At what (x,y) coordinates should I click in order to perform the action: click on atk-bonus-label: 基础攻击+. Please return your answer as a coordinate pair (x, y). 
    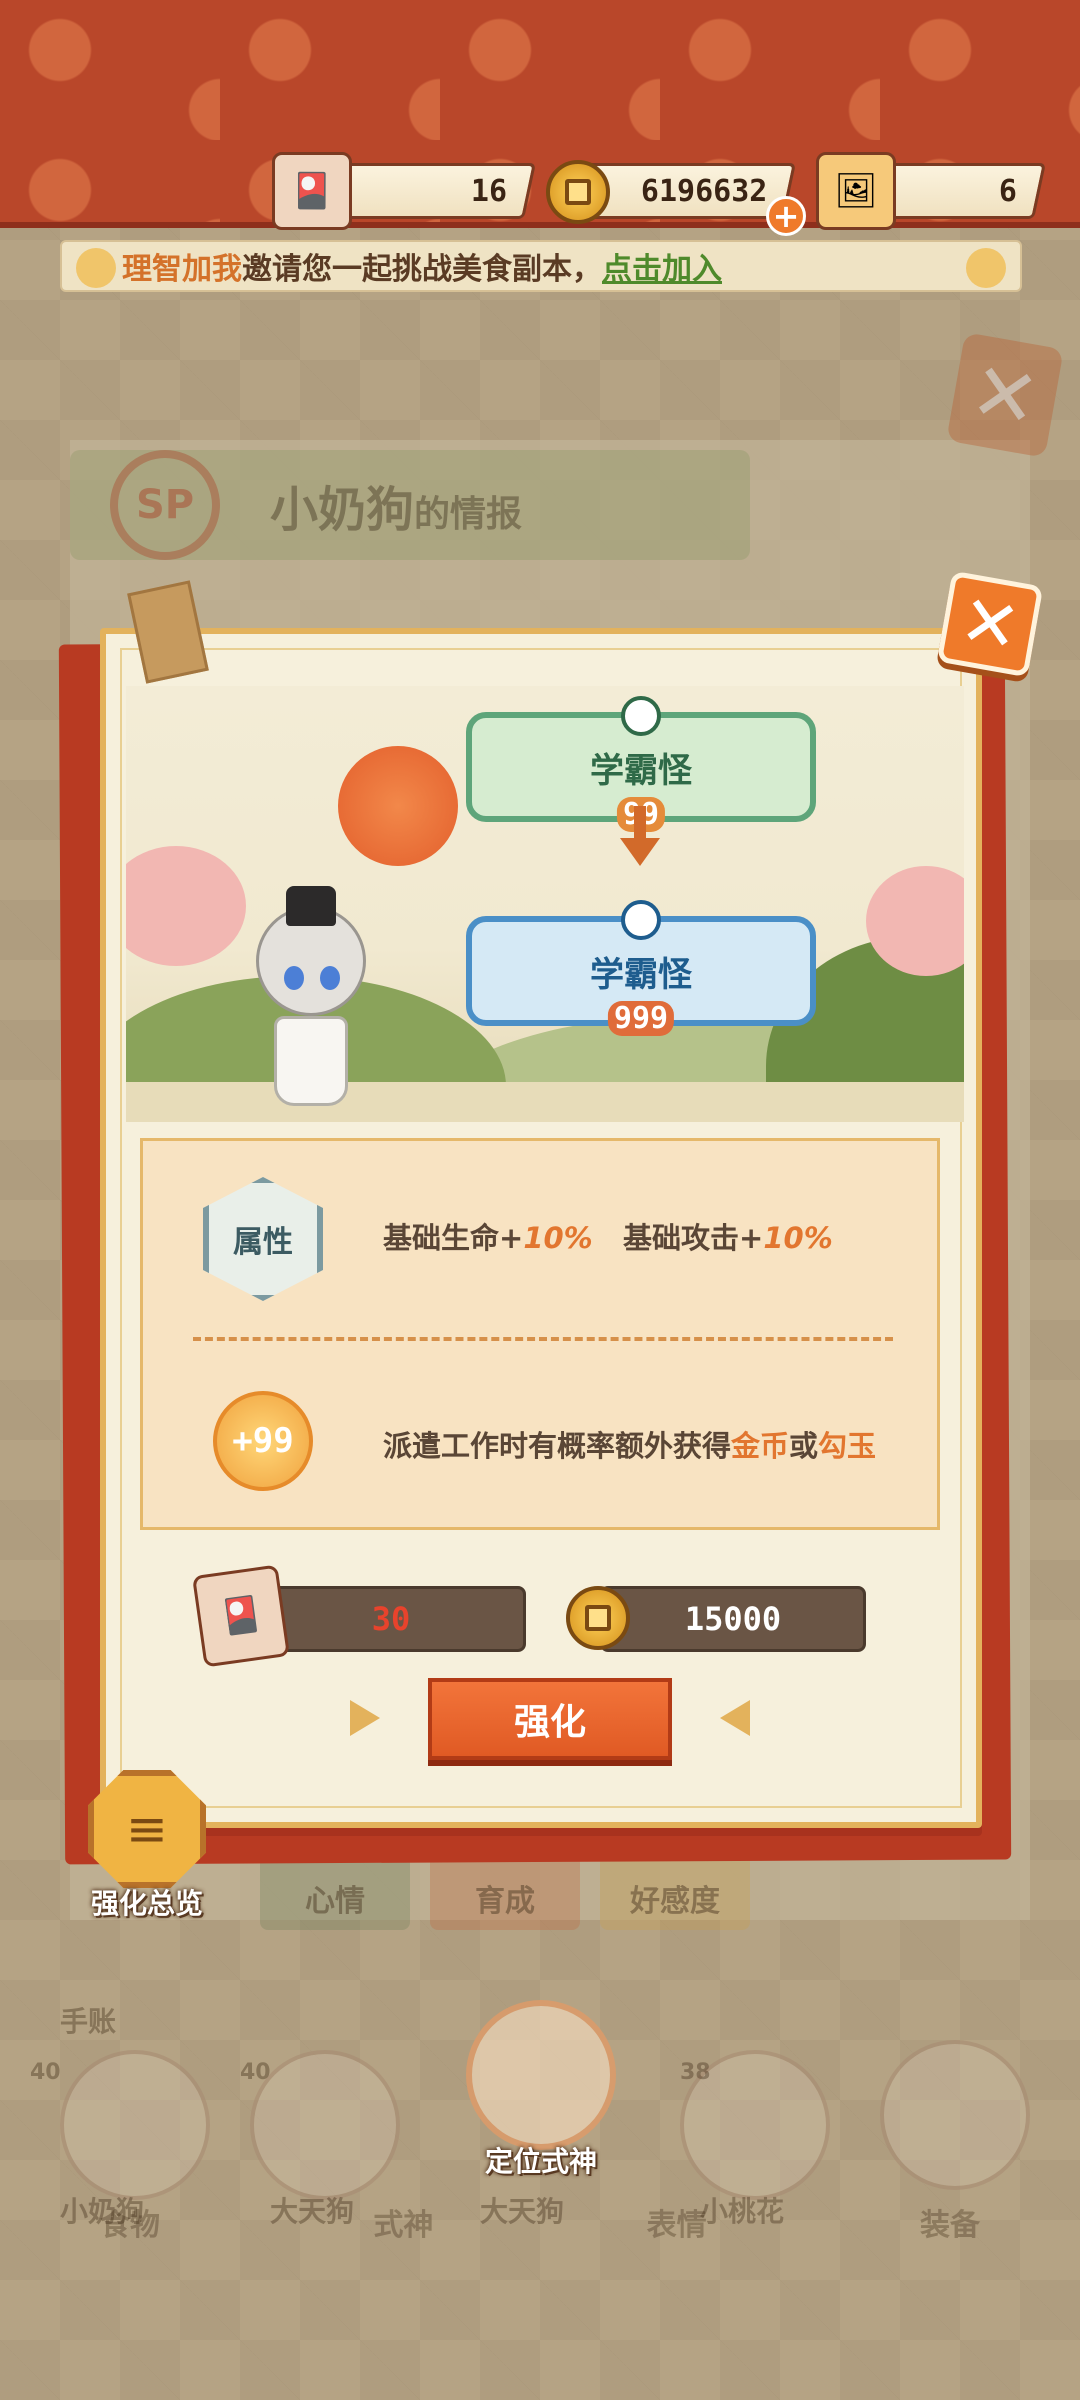
    Looking at the image, I should click on (693, 1238).